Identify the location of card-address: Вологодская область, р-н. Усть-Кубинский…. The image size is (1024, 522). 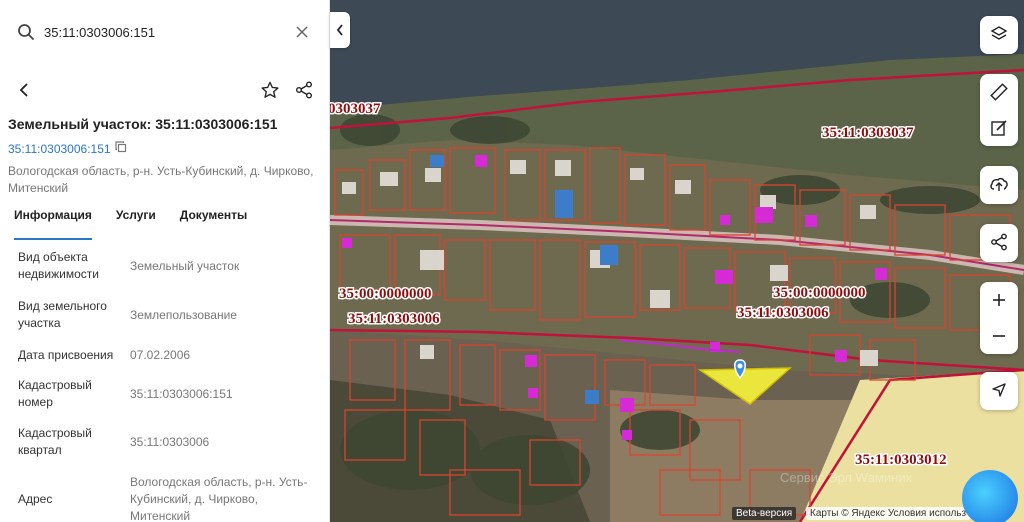
(161, 179).